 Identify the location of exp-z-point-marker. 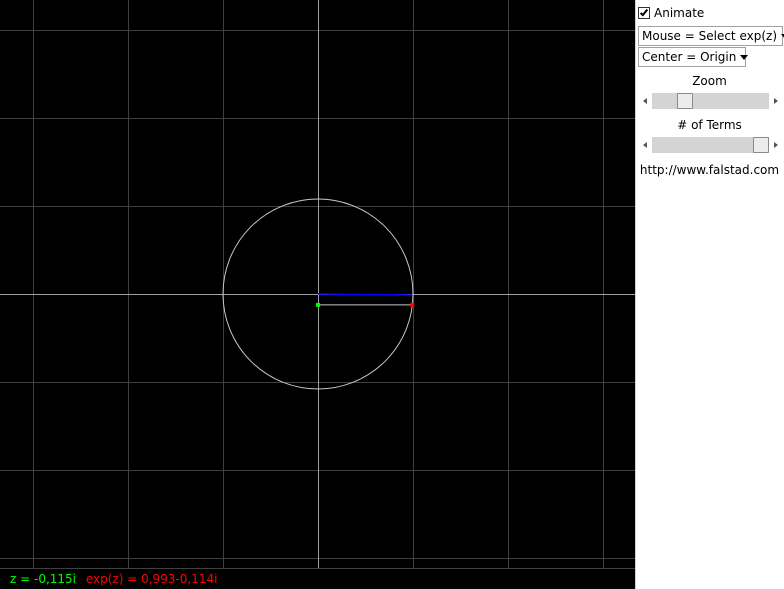
(412, 304).